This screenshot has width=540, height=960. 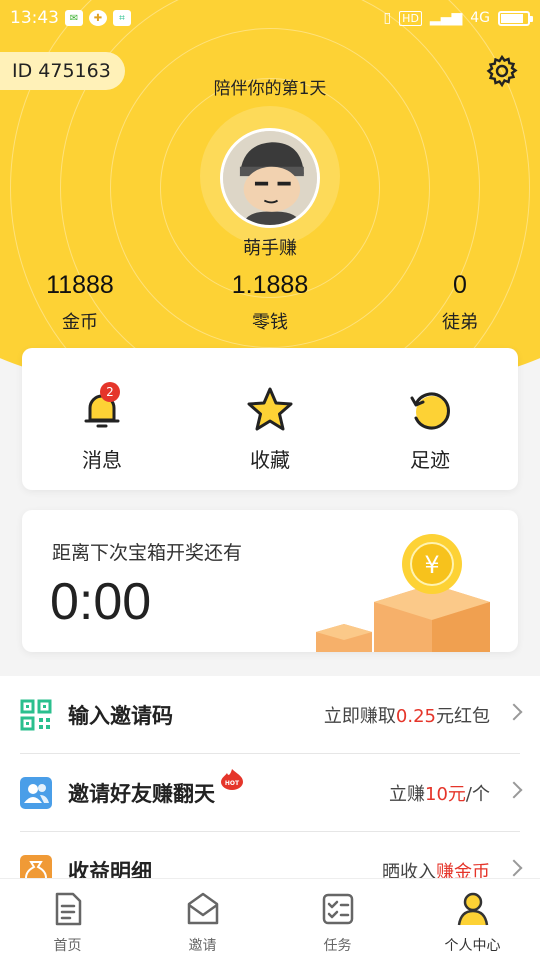 What do you see at coordinates (67, 946) in the screenshot?
I see `nav-label: 首页` at bounding box center [67, 946].